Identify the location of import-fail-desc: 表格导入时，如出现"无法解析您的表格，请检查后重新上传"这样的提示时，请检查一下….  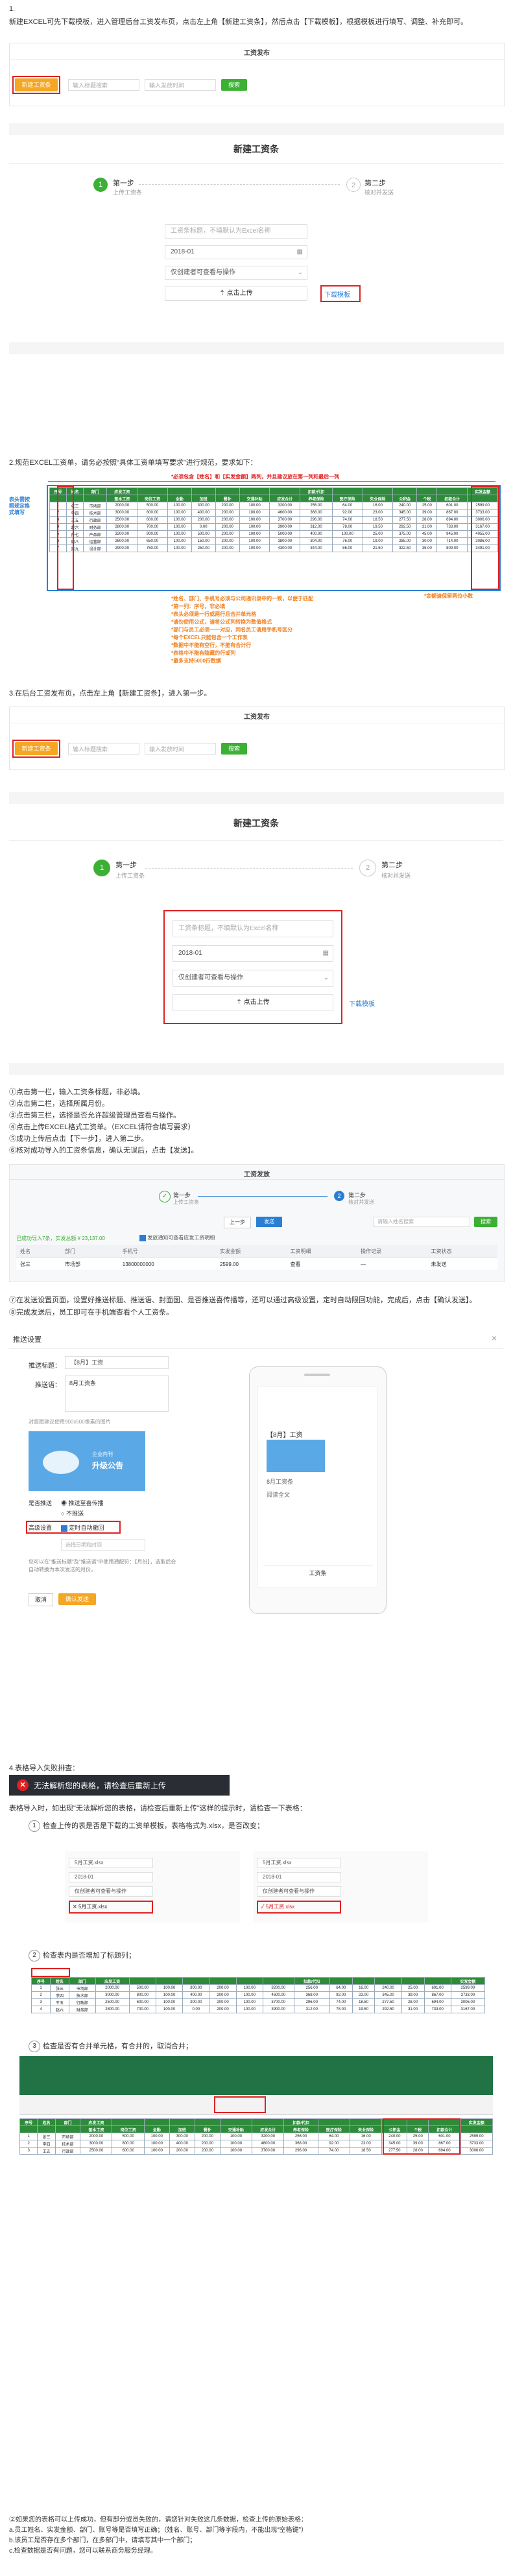
(158, 1808).